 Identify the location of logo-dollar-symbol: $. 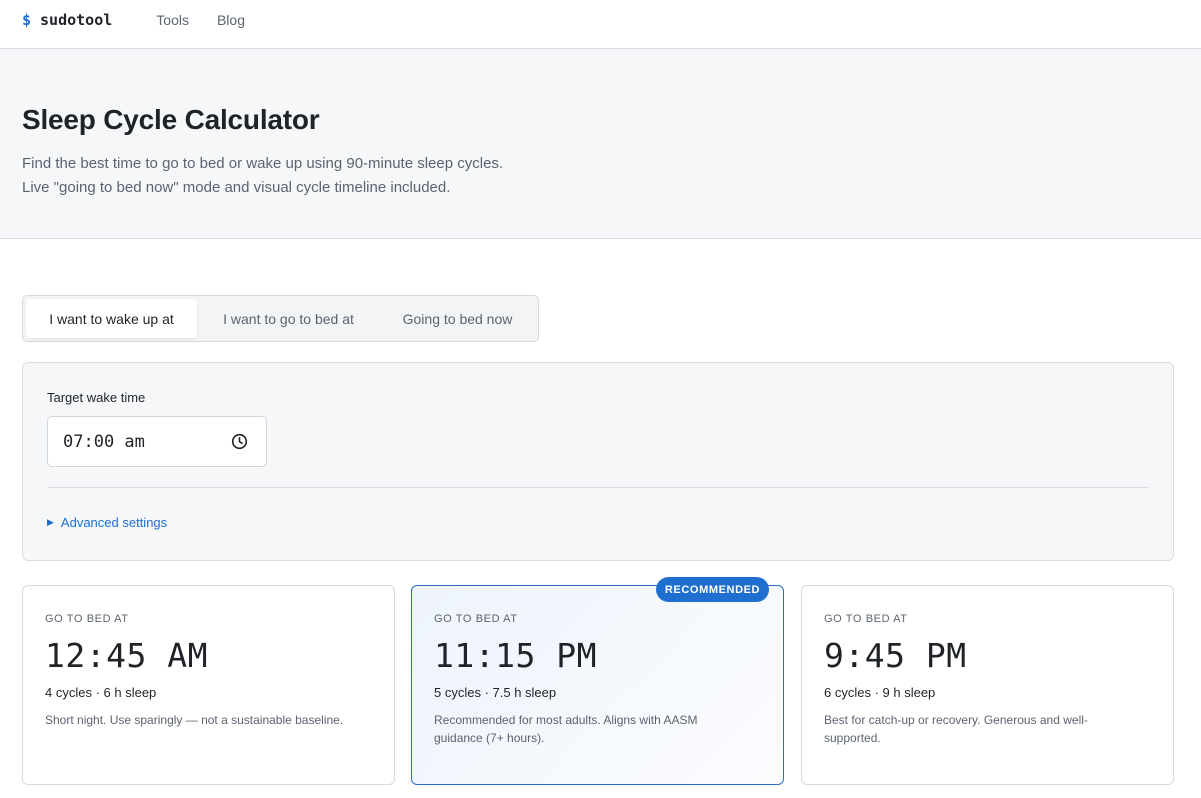
(27, 19).